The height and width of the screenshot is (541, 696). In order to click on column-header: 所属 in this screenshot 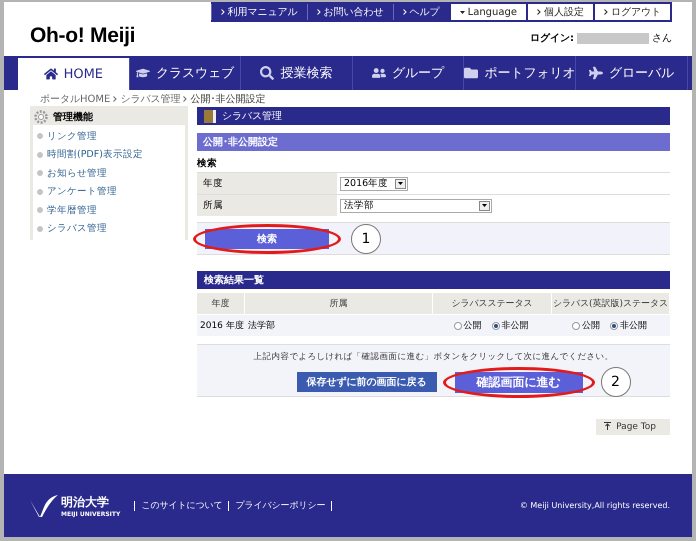, I will do `click(339, 303)`.